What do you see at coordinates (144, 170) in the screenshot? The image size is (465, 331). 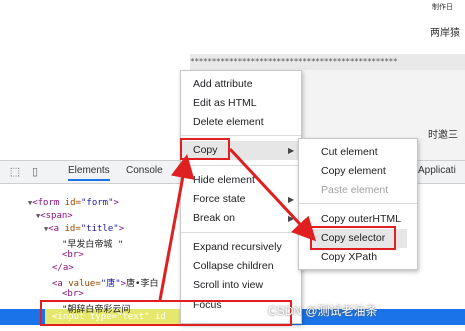 I see `tab-console: Console` at bounding box center [144, 170].